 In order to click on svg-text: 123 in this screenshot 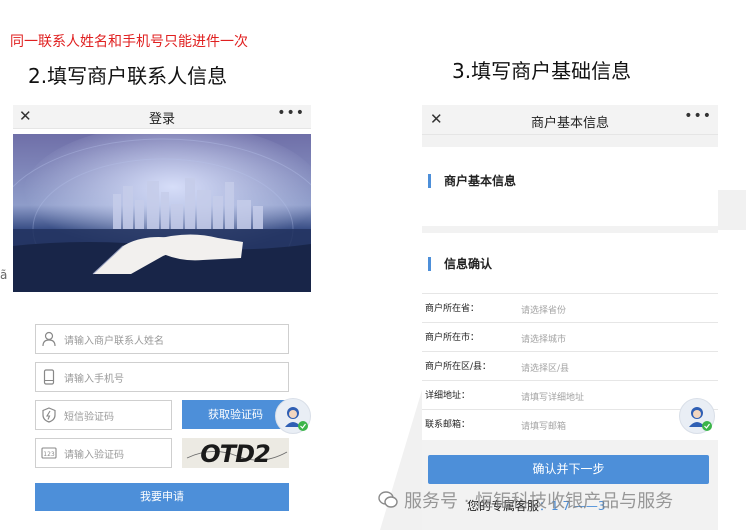, I will do `click(49, 454)`.